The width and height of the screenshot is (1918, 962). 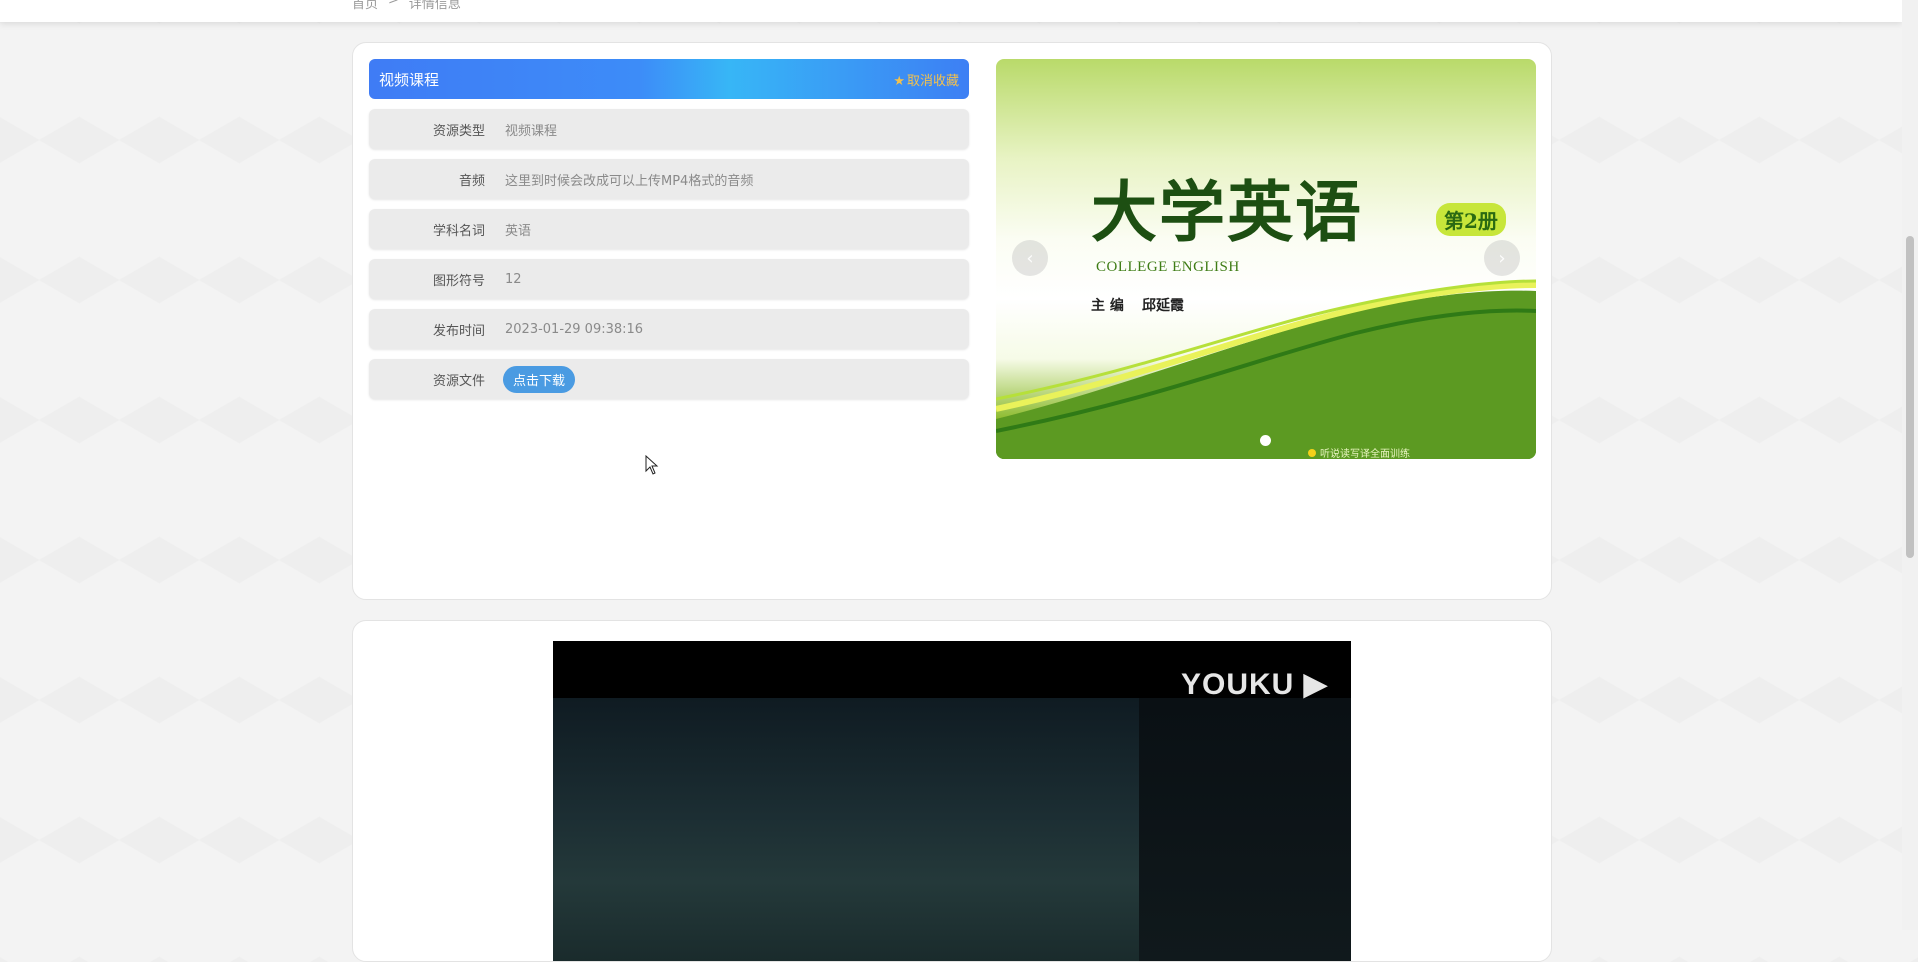 I want to click on page-scrollbar, so click(x=1910, y=465).